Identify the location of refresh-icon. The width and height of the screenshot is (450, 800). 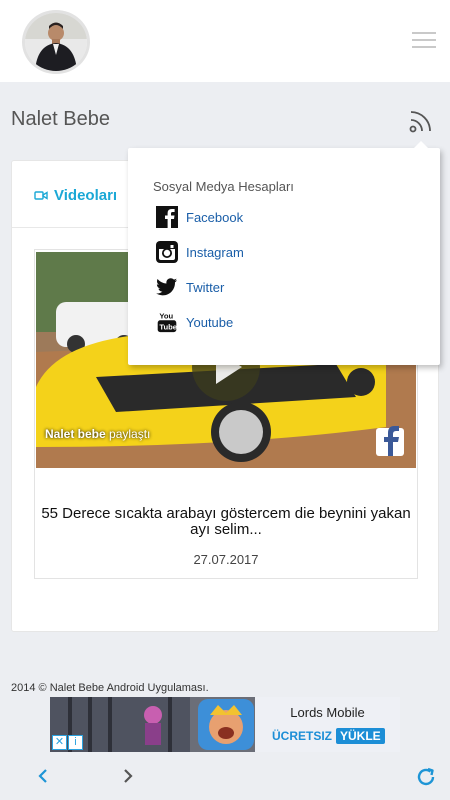
(426, 776).